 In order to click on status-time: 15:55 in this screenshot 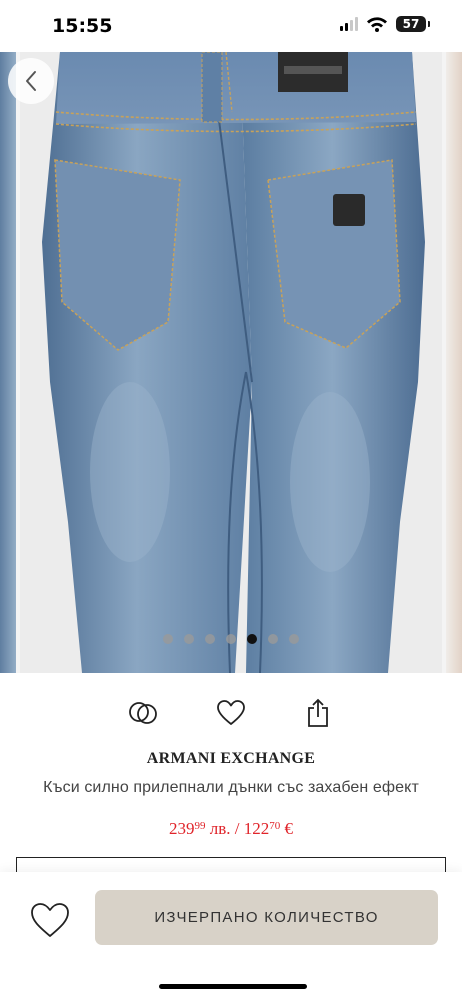, I will do `click(82, 26)`.